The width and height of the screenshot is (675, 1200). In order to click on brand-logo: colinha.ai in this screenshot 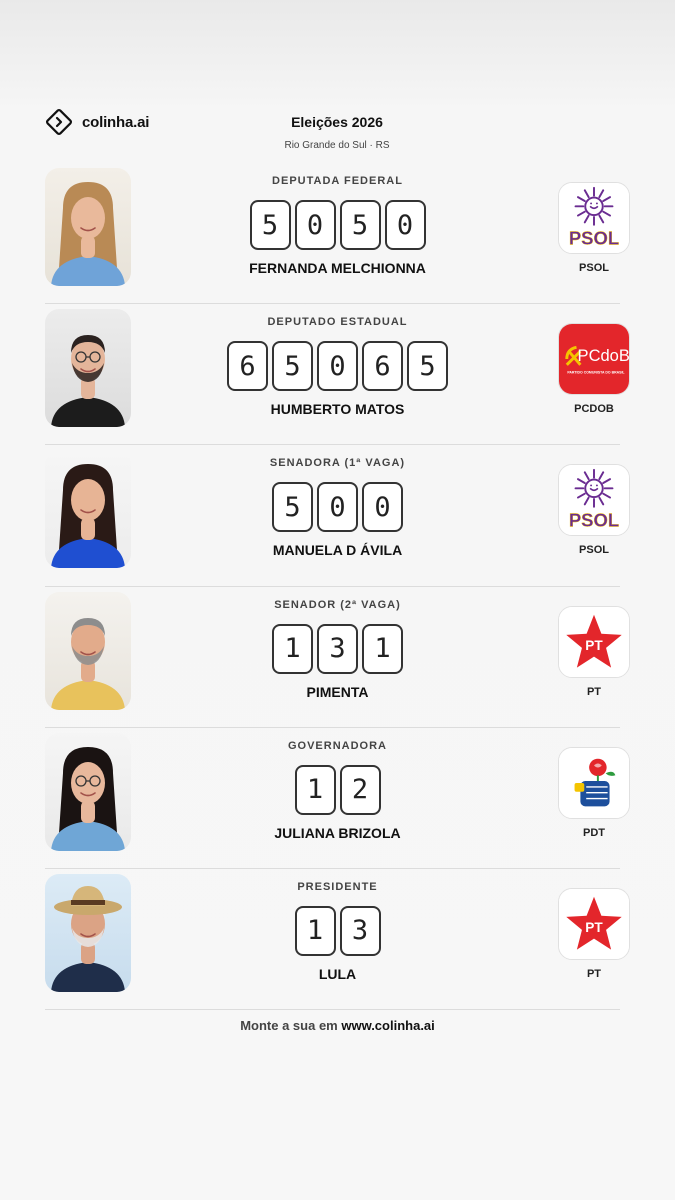, I will do `click(97, 122)`.